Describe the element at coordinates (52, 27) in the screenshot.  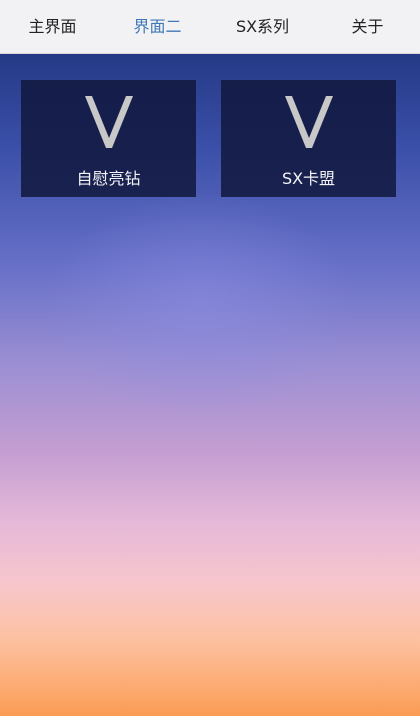
I see `tab-main: 主界面` at that location.